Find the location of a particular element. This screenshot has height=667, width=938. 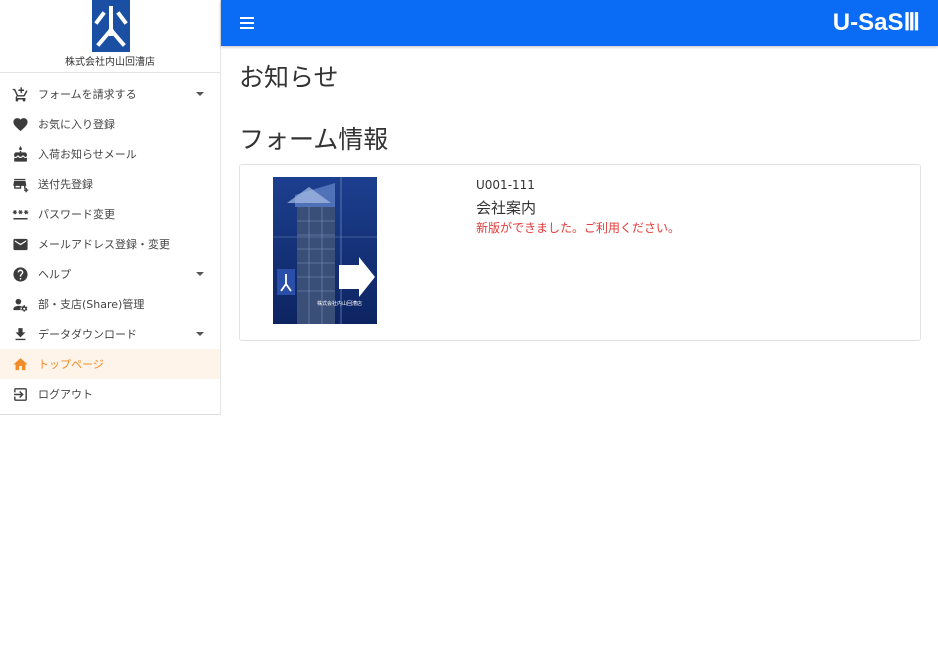

sidebar-item-label: ログアウト is located at coordinates (65, 394).